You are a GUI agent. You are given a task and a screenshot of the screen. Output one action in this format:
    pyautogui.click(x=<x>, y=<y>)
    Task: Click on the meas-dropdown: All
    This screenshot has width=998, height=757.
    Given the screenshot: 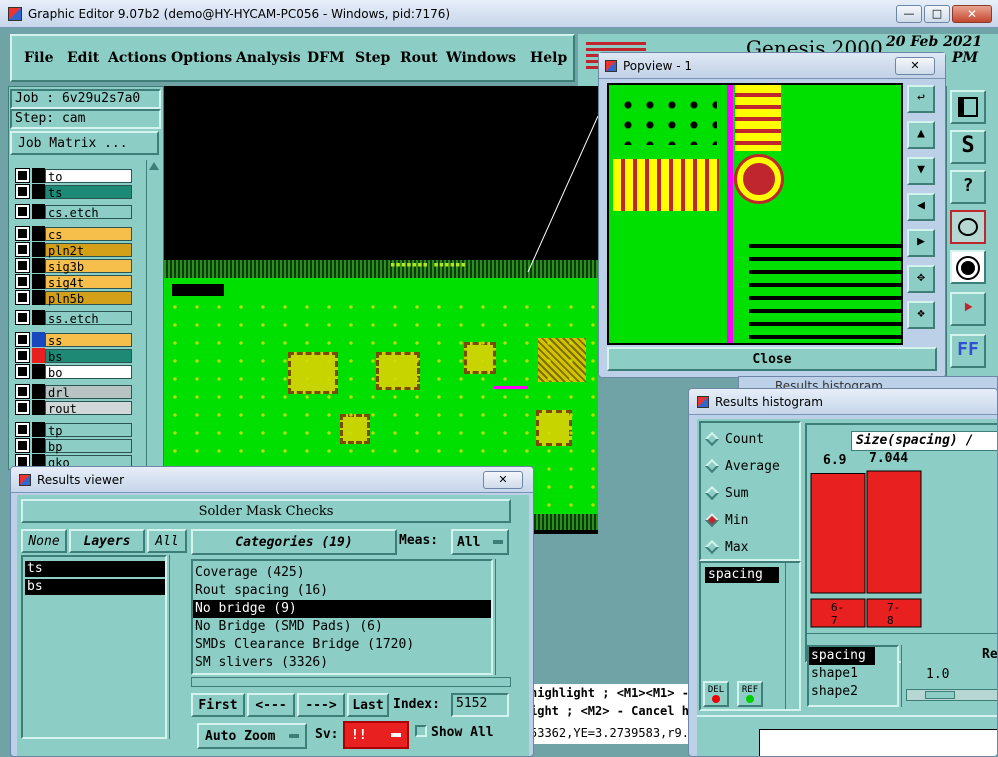 What is the action you would take?
    pyautogui.click(x=480, y=542)
    